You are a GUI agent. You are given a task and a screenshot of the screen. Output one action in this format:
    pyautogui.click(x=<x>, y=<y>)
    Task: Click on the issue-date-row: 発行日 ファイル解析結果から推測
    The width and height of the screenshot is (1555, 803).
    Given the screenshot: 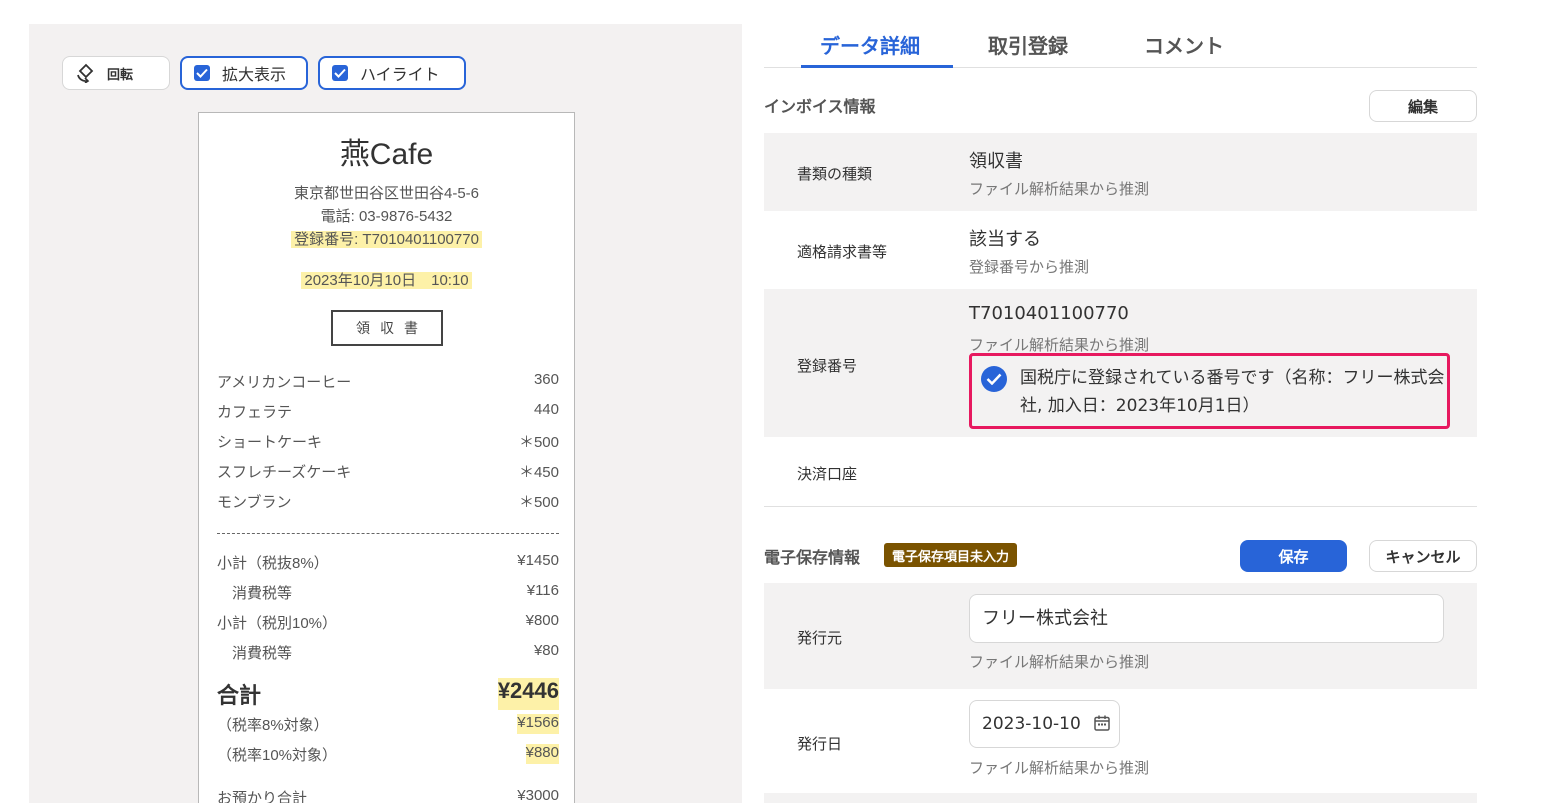 What is the action you would take?
    pyautogui.click(x=1120, y=741)
    